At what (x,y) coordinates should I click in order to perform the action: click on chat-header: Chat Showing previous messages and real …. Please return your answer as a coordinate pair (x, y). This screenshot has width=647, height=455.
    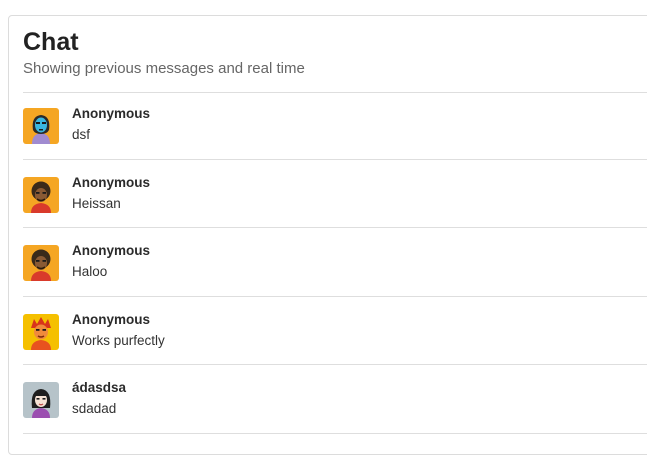
    Looking at the image, I should click on (328, 47).